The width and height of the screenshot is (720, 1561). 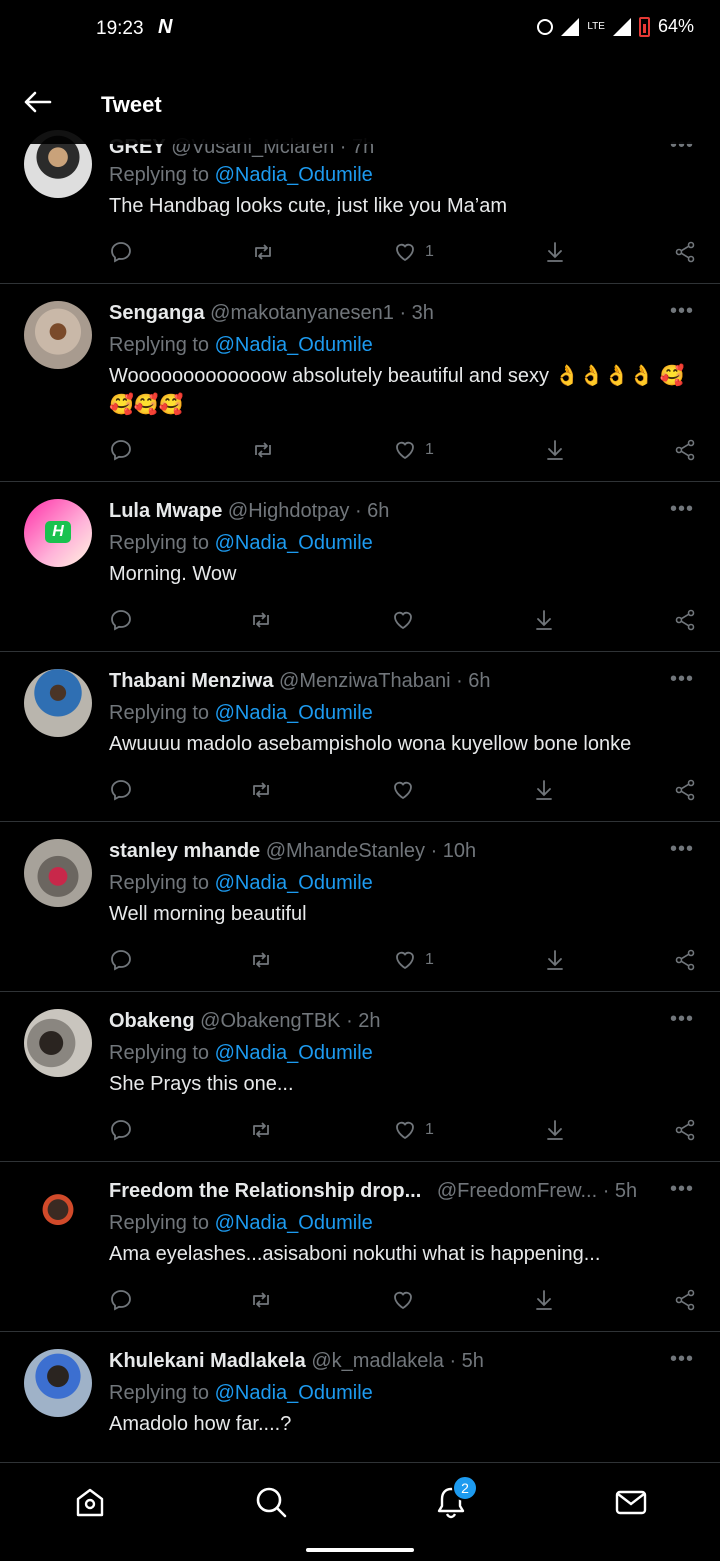 What do you see at coordinates (271, 1502) in the screenshot?
I see `search-icon` at bounding box center [271, 1502].